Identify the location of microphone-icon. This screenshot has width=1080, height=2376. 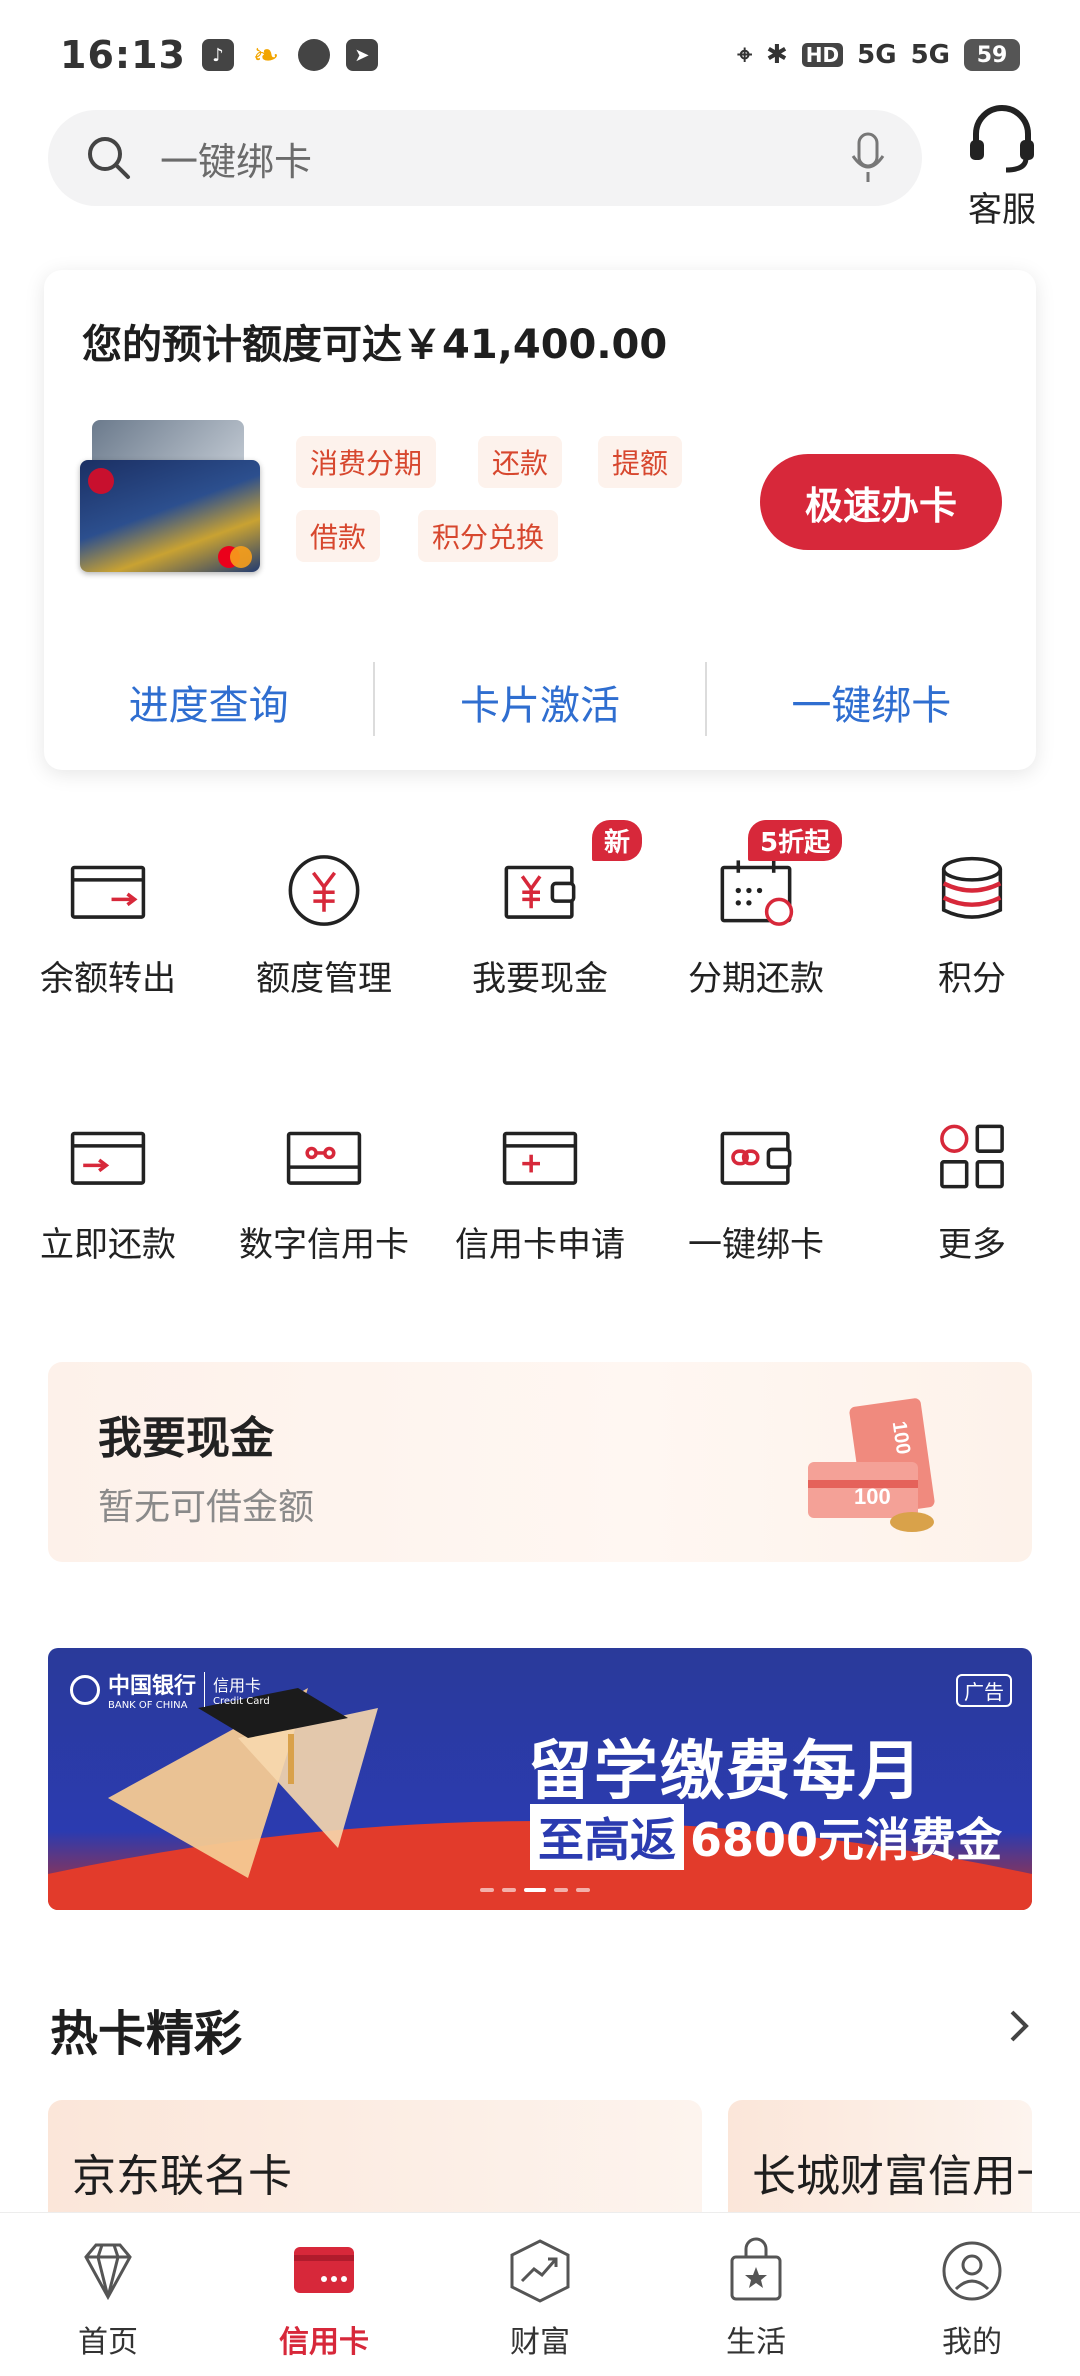
(868, 158).